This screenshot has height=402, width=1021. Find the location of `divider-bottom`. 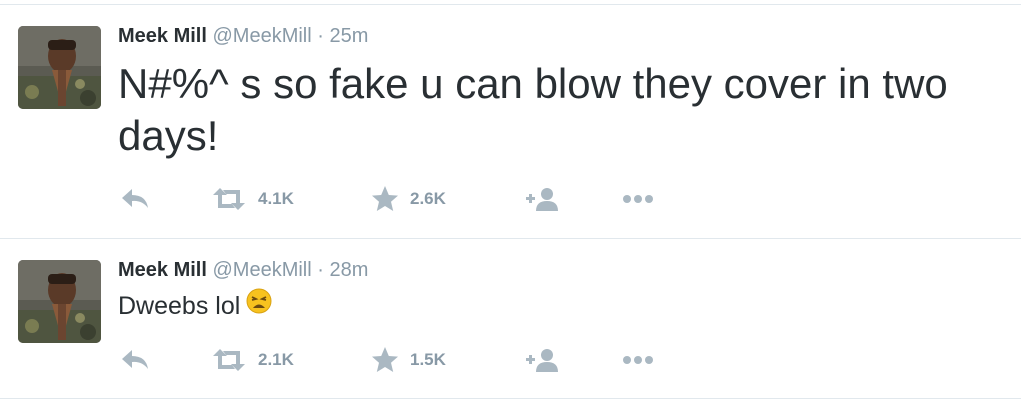

divider-bottom is located at coordinates (510, 398).